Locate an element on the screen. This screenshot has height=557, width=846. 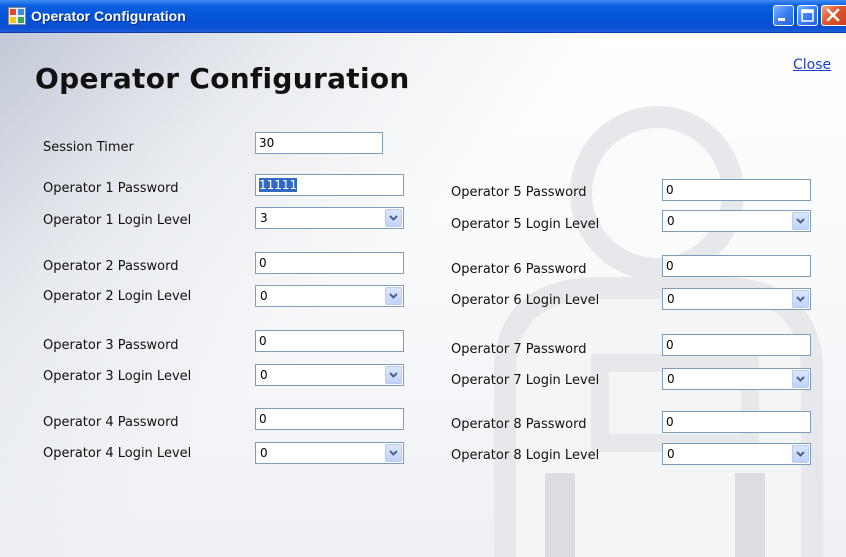
operator-1-login-level-value: 3 is located at coordinates (264, 218).